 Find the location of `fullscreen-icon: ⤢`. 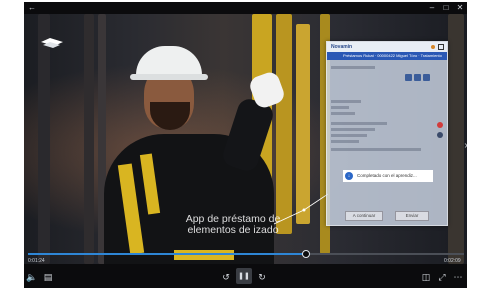

fullscreen-icon: ⤢ is located at coordinates (442, 277).